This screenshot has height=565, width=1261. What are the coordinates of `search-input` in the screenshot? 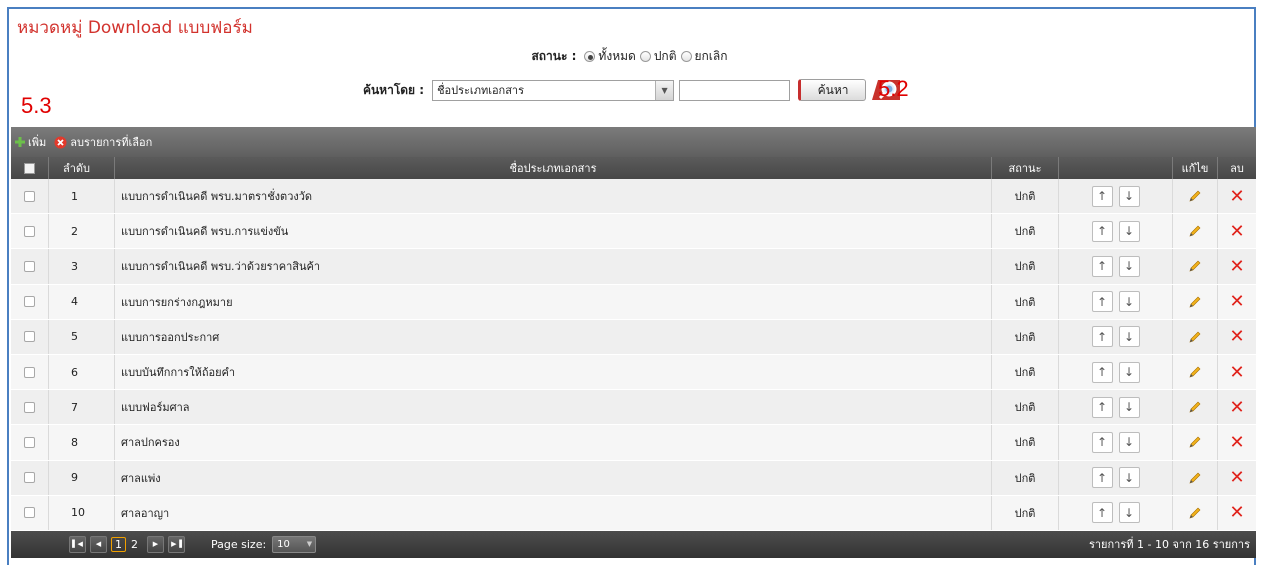 It's located at (735, 90).